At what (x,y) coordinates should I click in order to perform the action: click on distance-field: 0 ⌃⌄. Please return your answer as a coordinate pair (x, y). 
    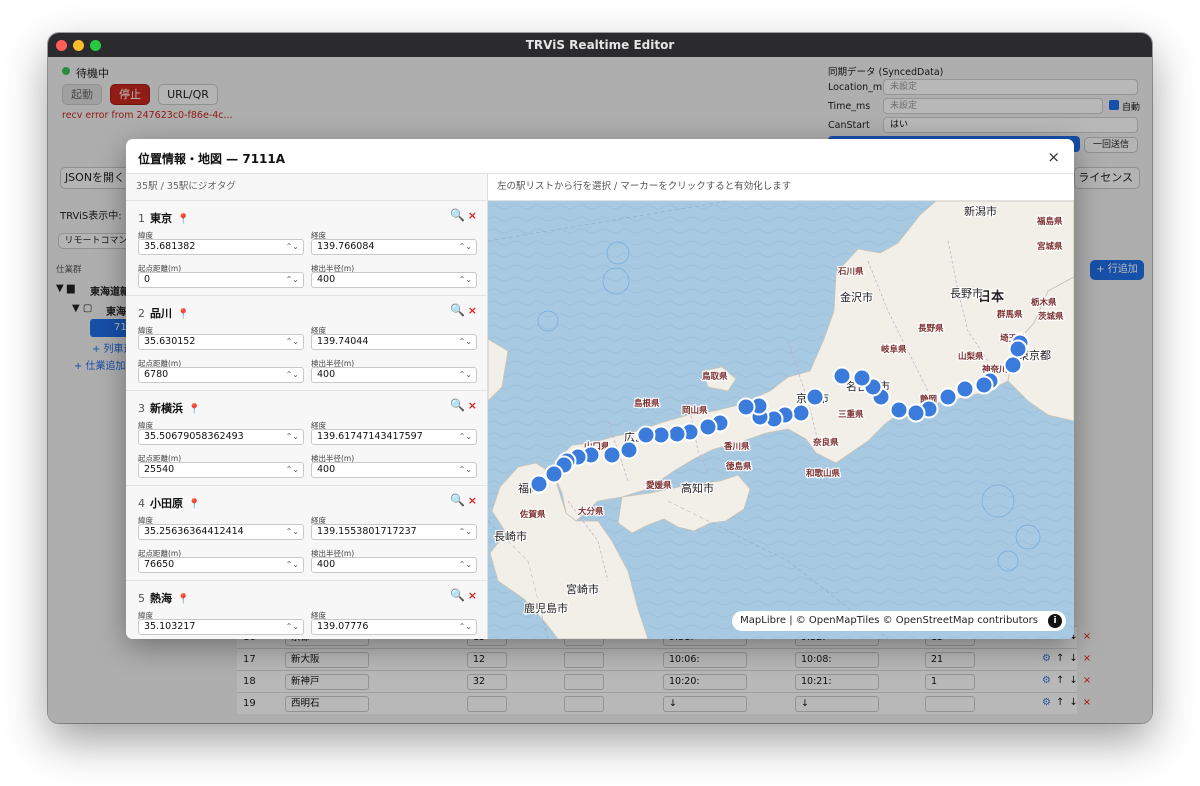
    Looking at the image, I should click on (221, 280).